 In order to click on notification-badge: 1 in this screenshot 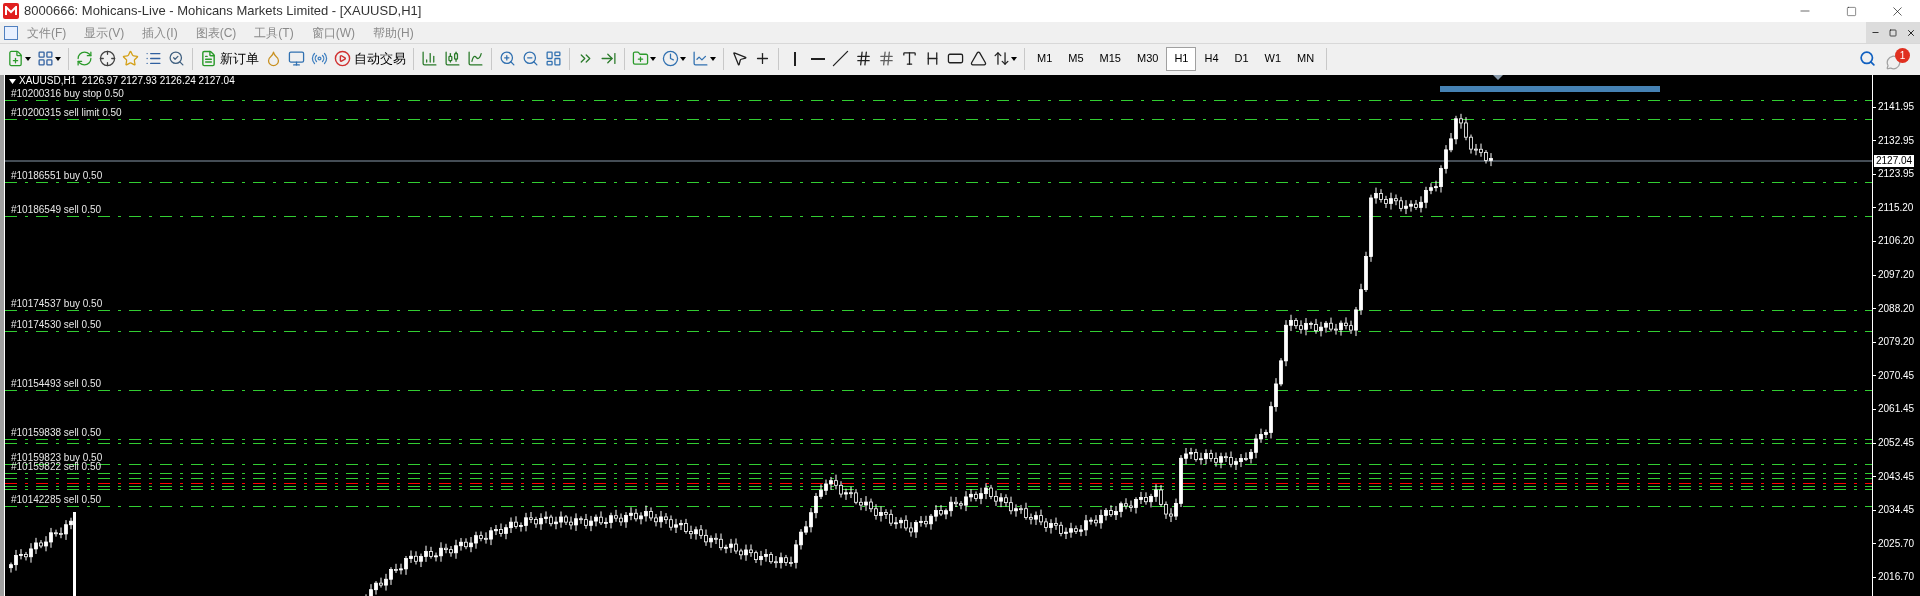, I will do `click(1902, 55)`.